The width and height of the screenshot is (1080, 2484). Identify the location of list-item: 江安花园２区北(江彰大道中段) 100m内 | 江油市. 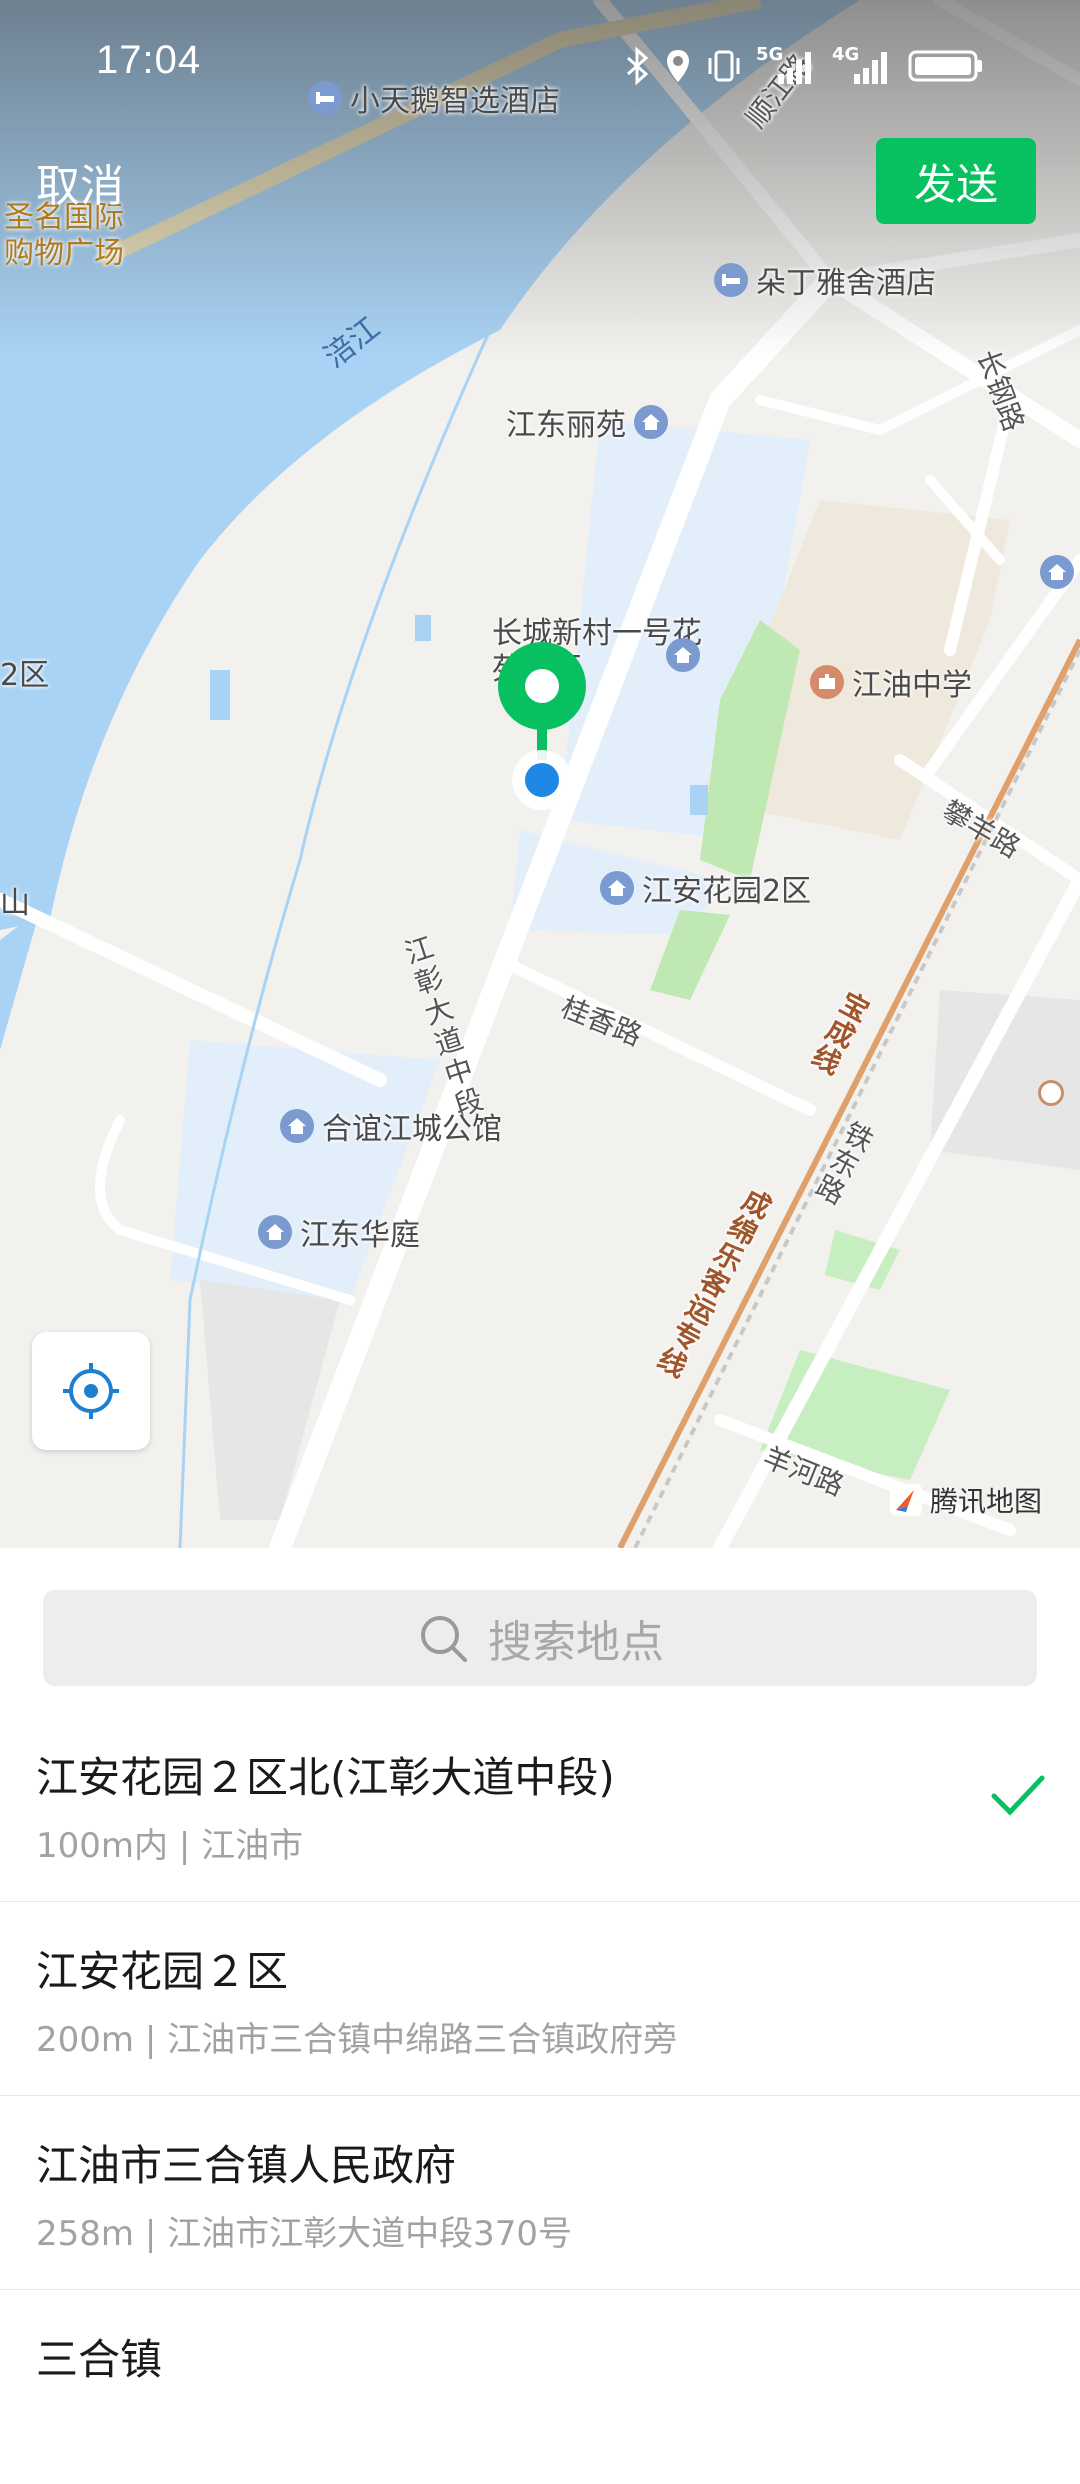
(540, 1805).